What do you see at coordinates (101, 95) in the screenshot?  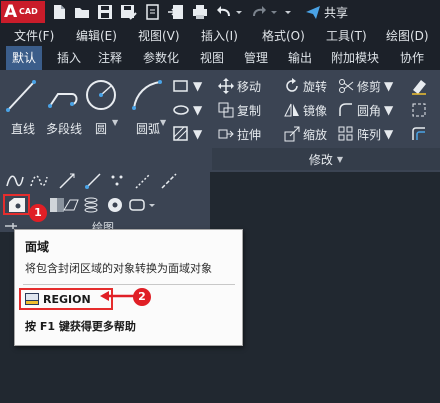 I see `circle-icon` at bounding box center [101, 95].